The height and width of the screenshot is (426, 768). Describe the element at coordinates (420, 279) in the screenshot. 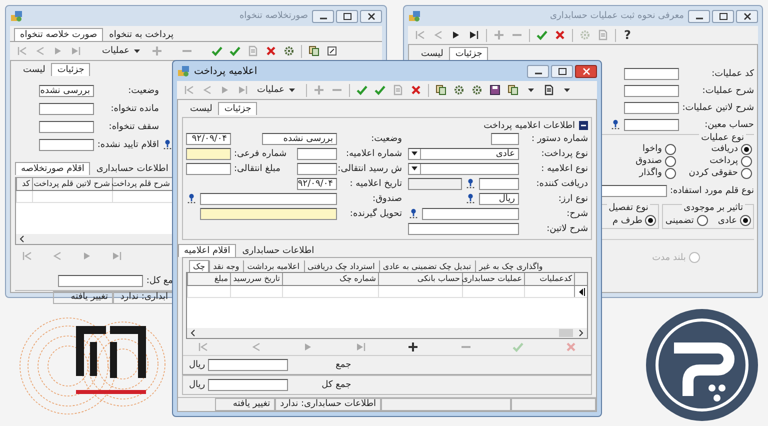

I see `column-header: حساب بانکی` at that location.